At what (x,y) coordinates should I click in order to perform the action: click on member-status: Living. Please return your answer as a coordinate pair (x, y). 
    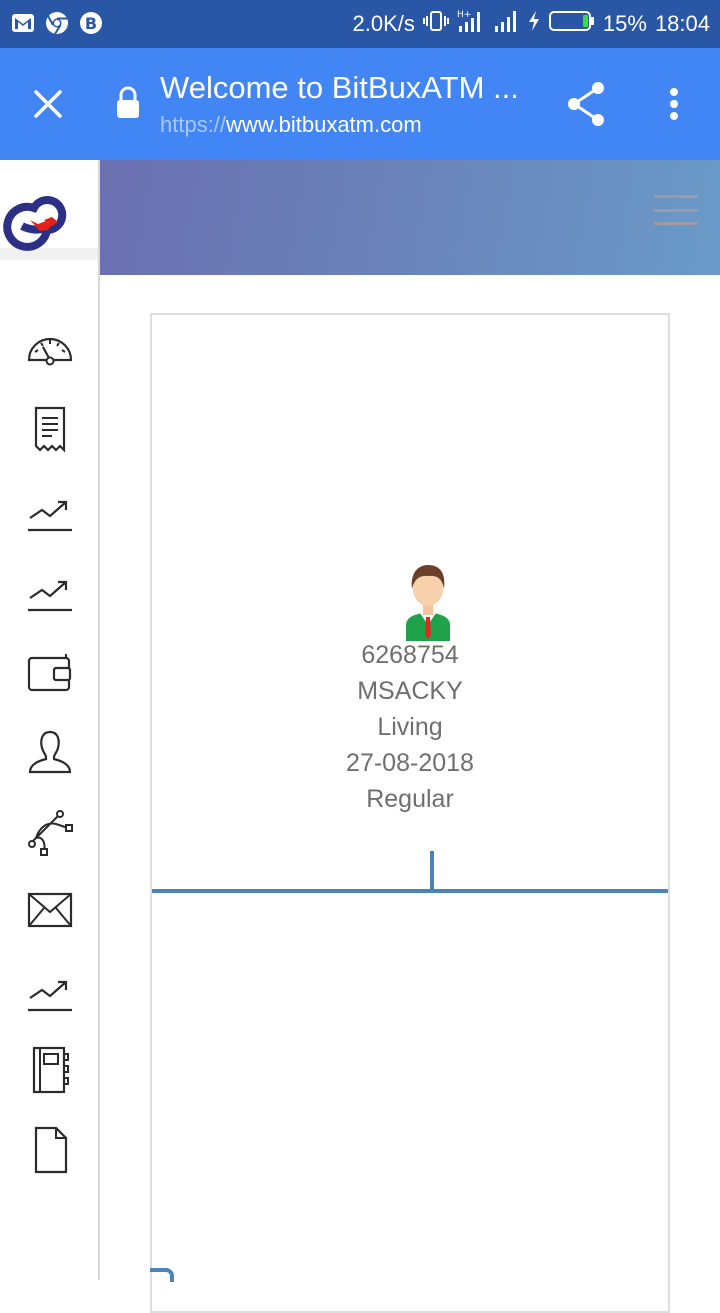
    Looking at the image, I should click on (410, 727).